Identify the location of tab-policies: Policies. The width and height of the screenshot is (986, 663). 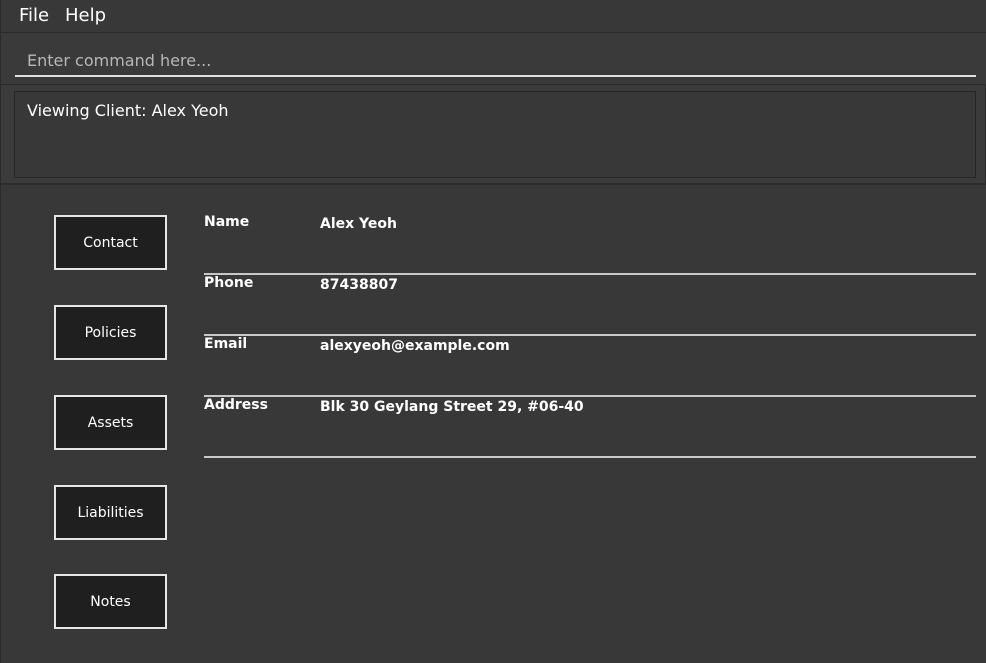
(110, 332).